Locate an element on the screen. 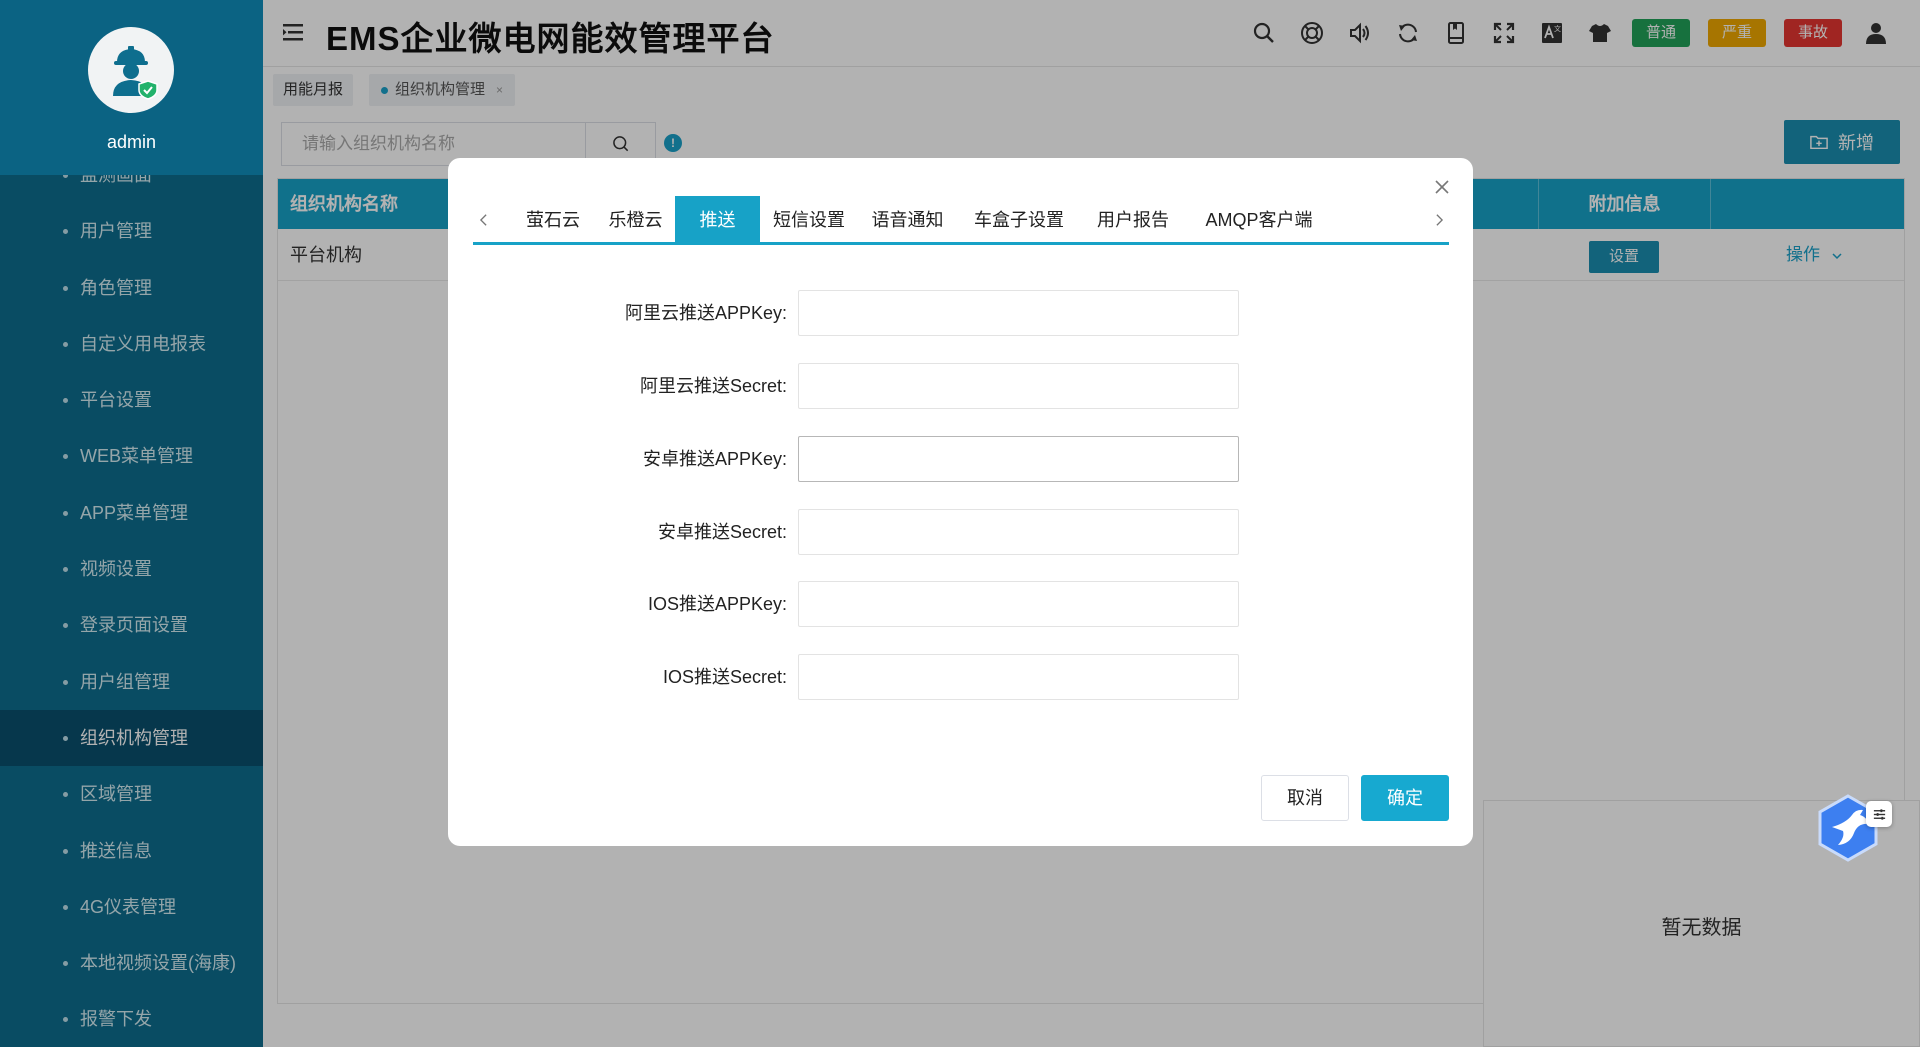 Image resolution: width=1920 pixels, height=1047 pixels. form-row-ios-secret: IOS推送Secret: is located at coordinates (960, 677).